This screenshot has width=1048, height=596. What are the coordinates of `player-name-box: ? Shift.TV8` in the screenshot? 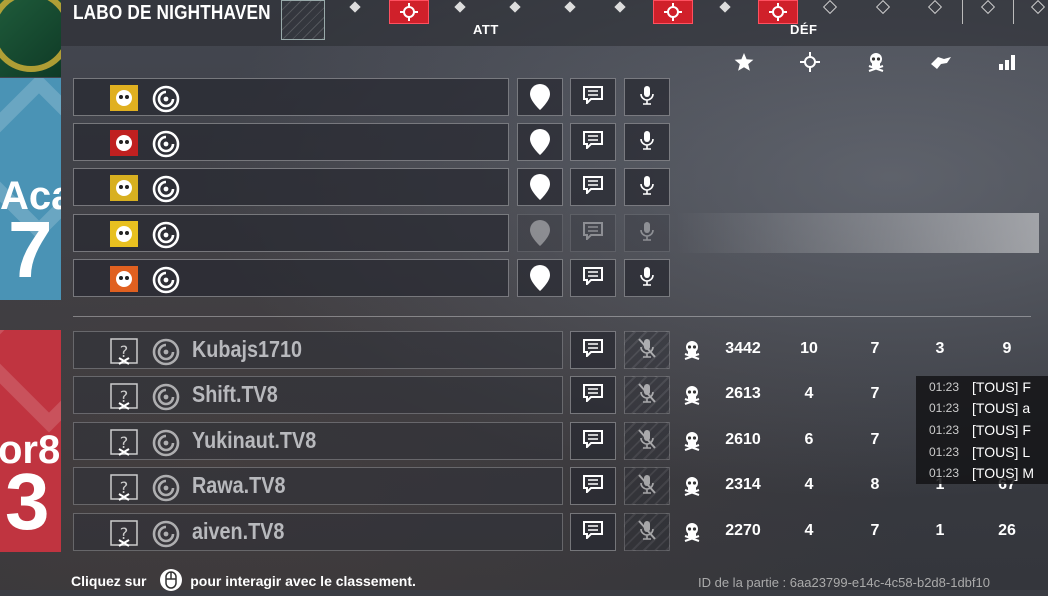 It's located at (318, 395).